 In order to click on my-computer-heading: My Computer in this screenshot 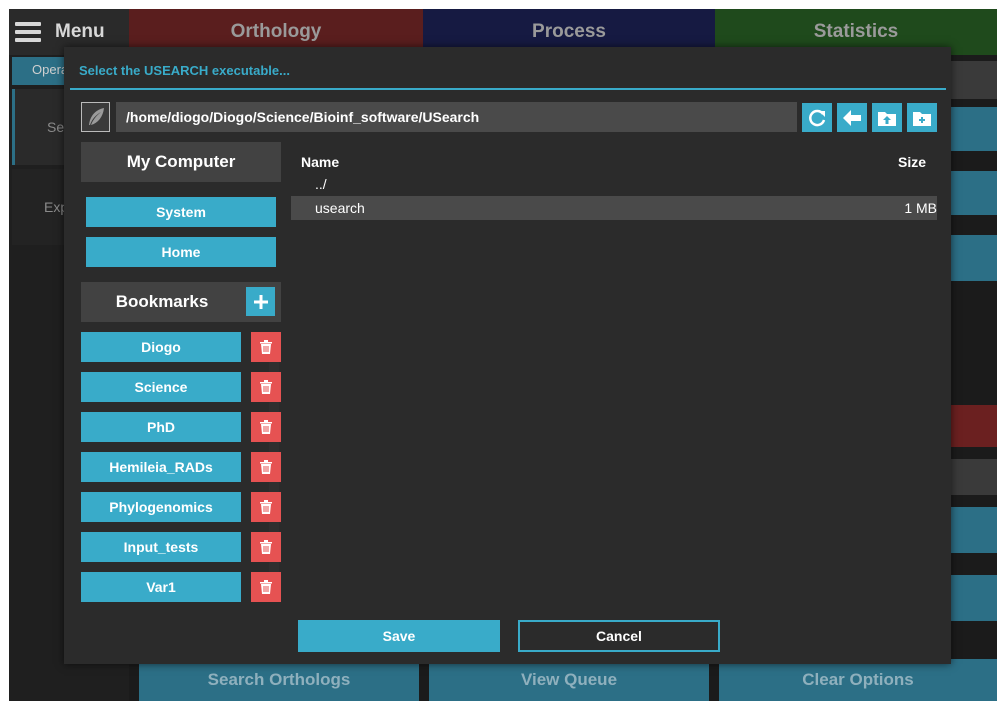, I will do `click(181, 162)`.